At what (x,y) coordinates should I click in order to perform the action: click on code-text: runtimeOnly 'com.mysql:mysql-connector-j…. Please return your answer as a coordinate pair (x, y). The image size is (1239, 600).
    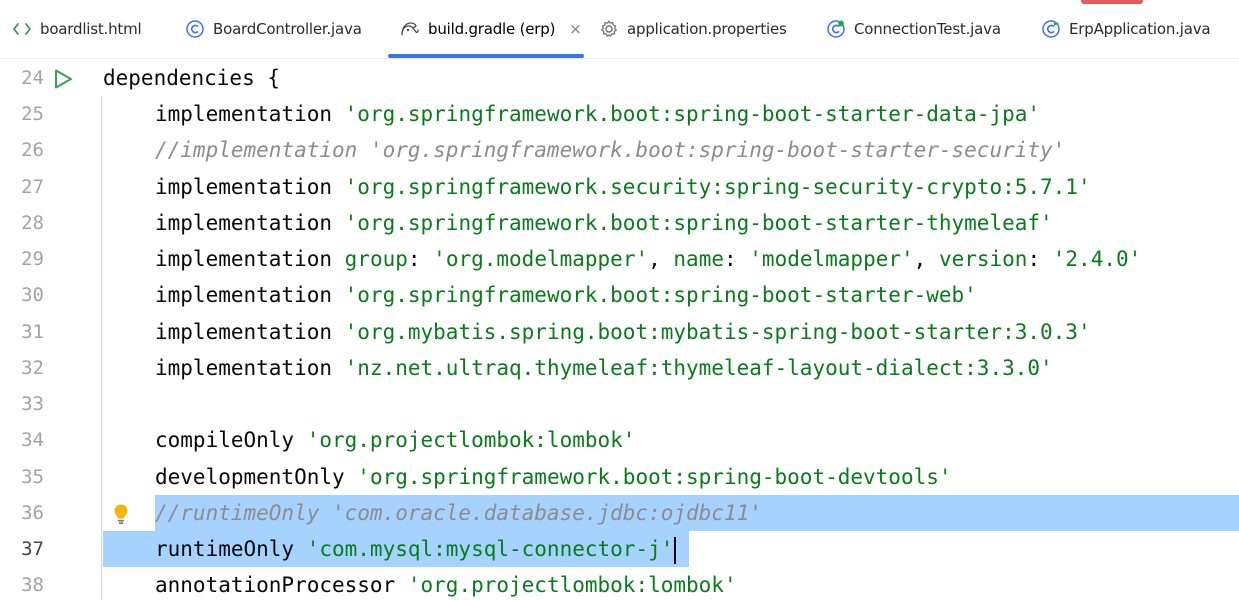
    Looking at the image, I should click on (416, 549).